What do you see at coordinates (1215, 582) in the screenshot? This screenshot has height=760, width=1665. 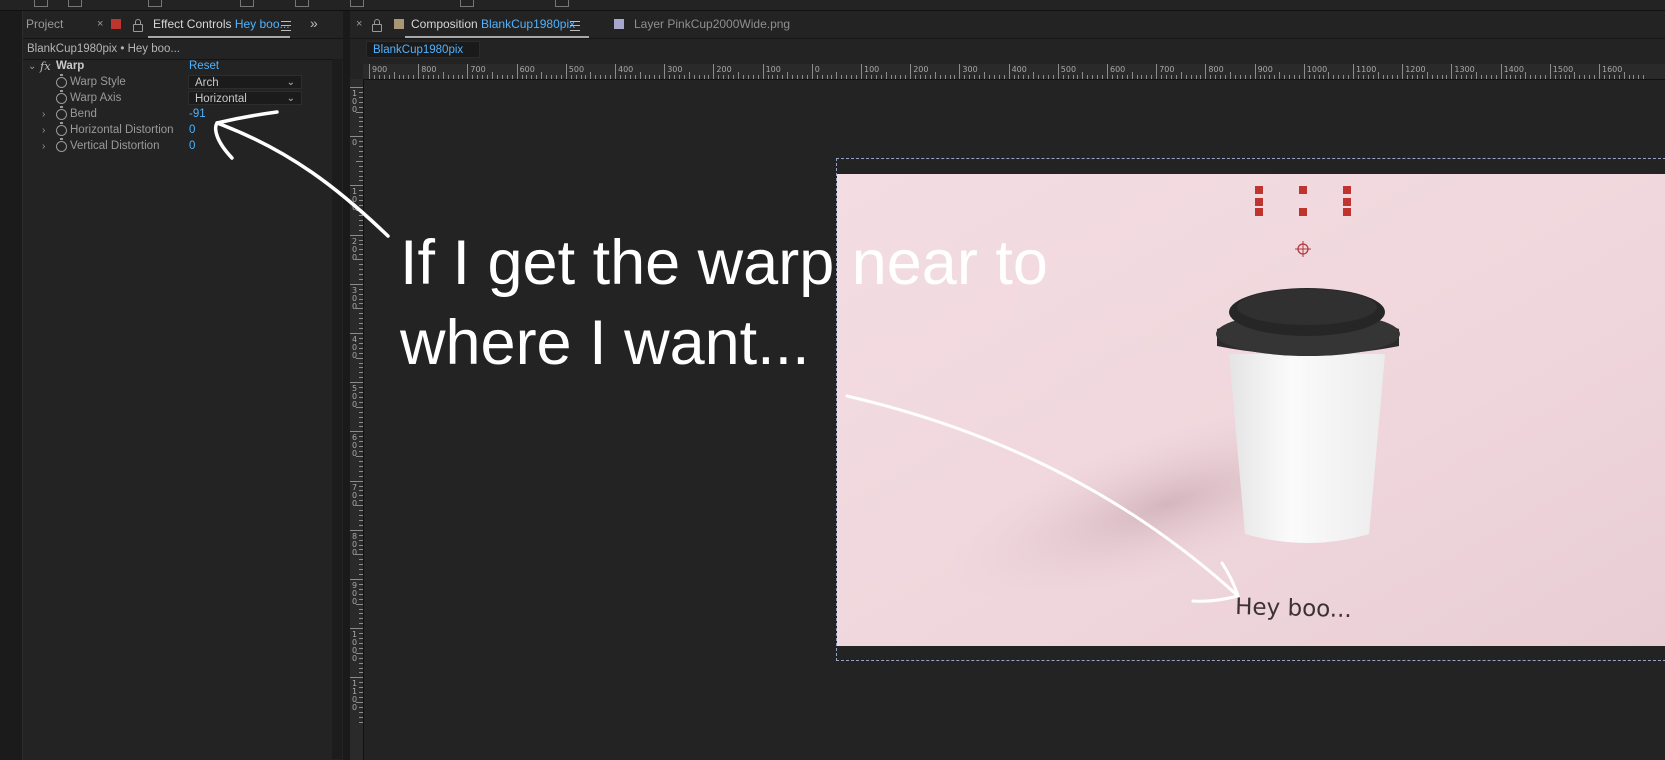 I see `arrow-head-annotation` at bounding box center [1215, 582].